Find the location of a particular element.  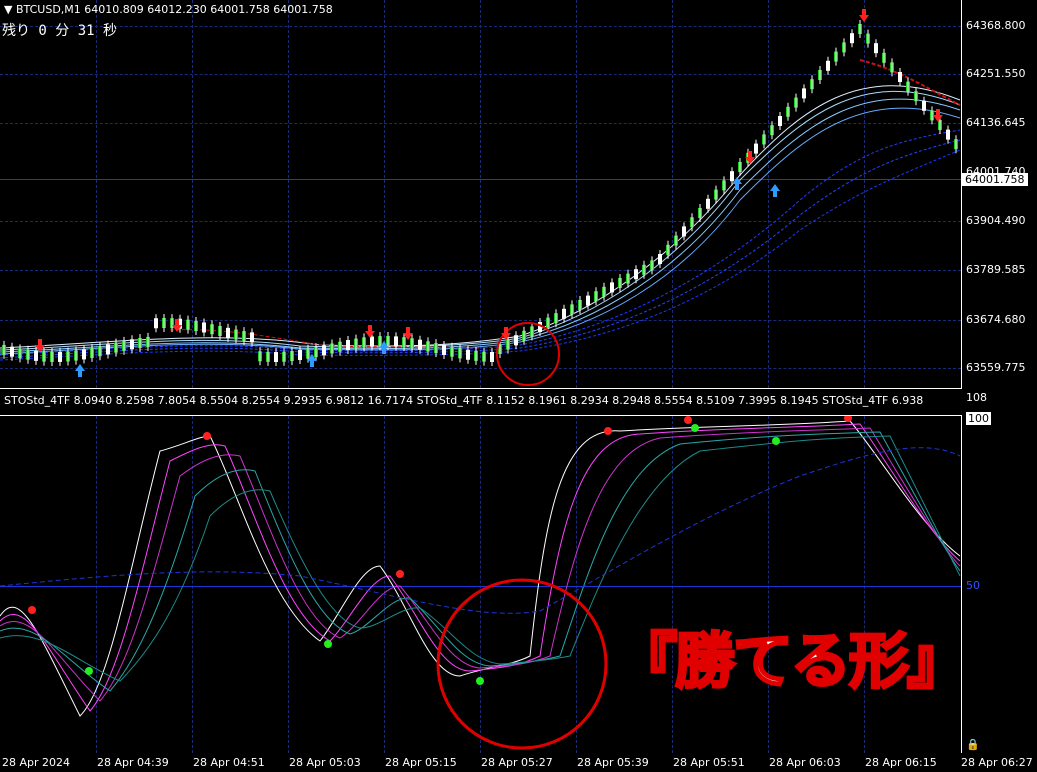

indicator-axis-mid: 50 is located at coordinates (973, 585).